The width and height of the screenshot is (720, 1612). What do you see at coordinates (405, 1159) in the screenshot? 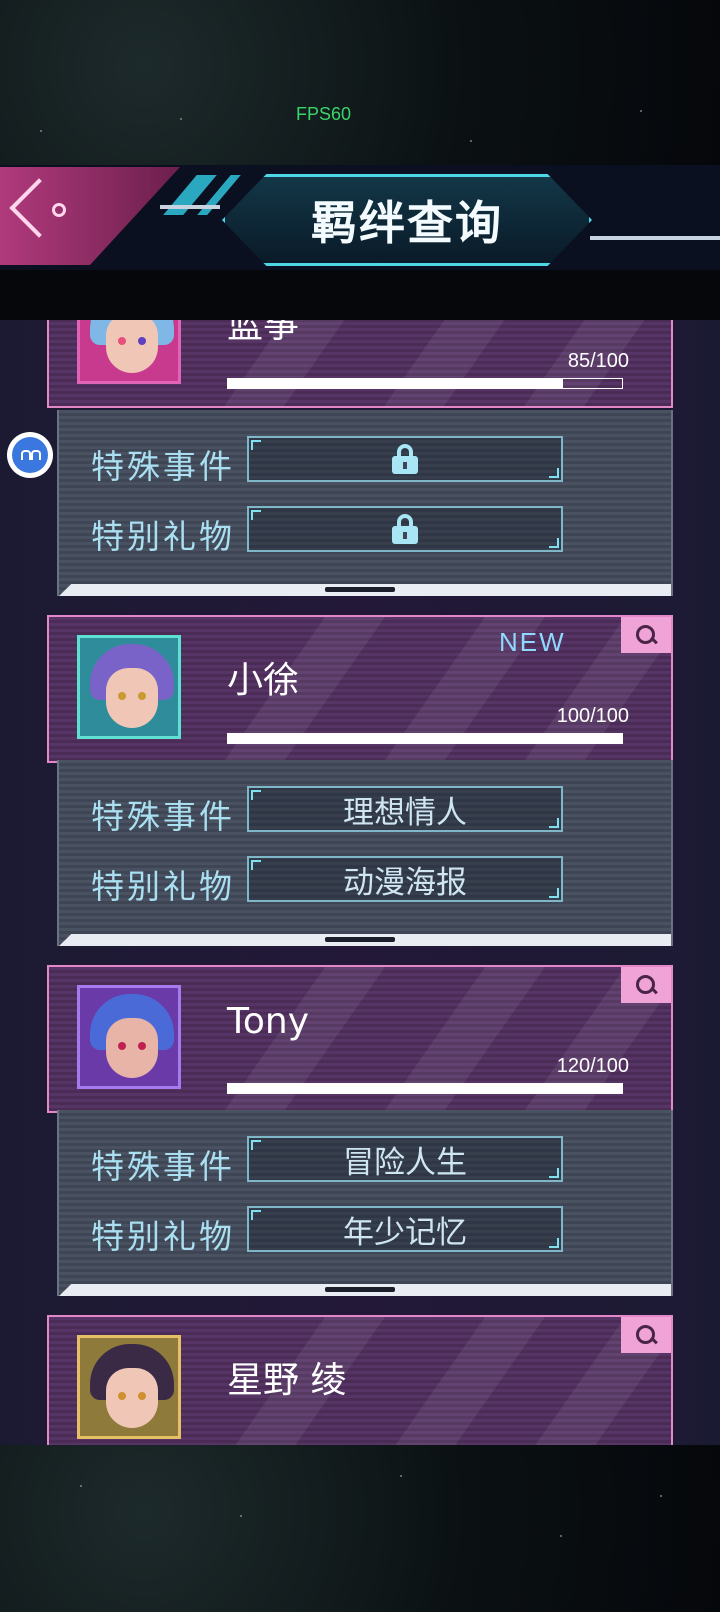
I see `special-event-slot: 冒险人生` at bounding box center [405, 1159].